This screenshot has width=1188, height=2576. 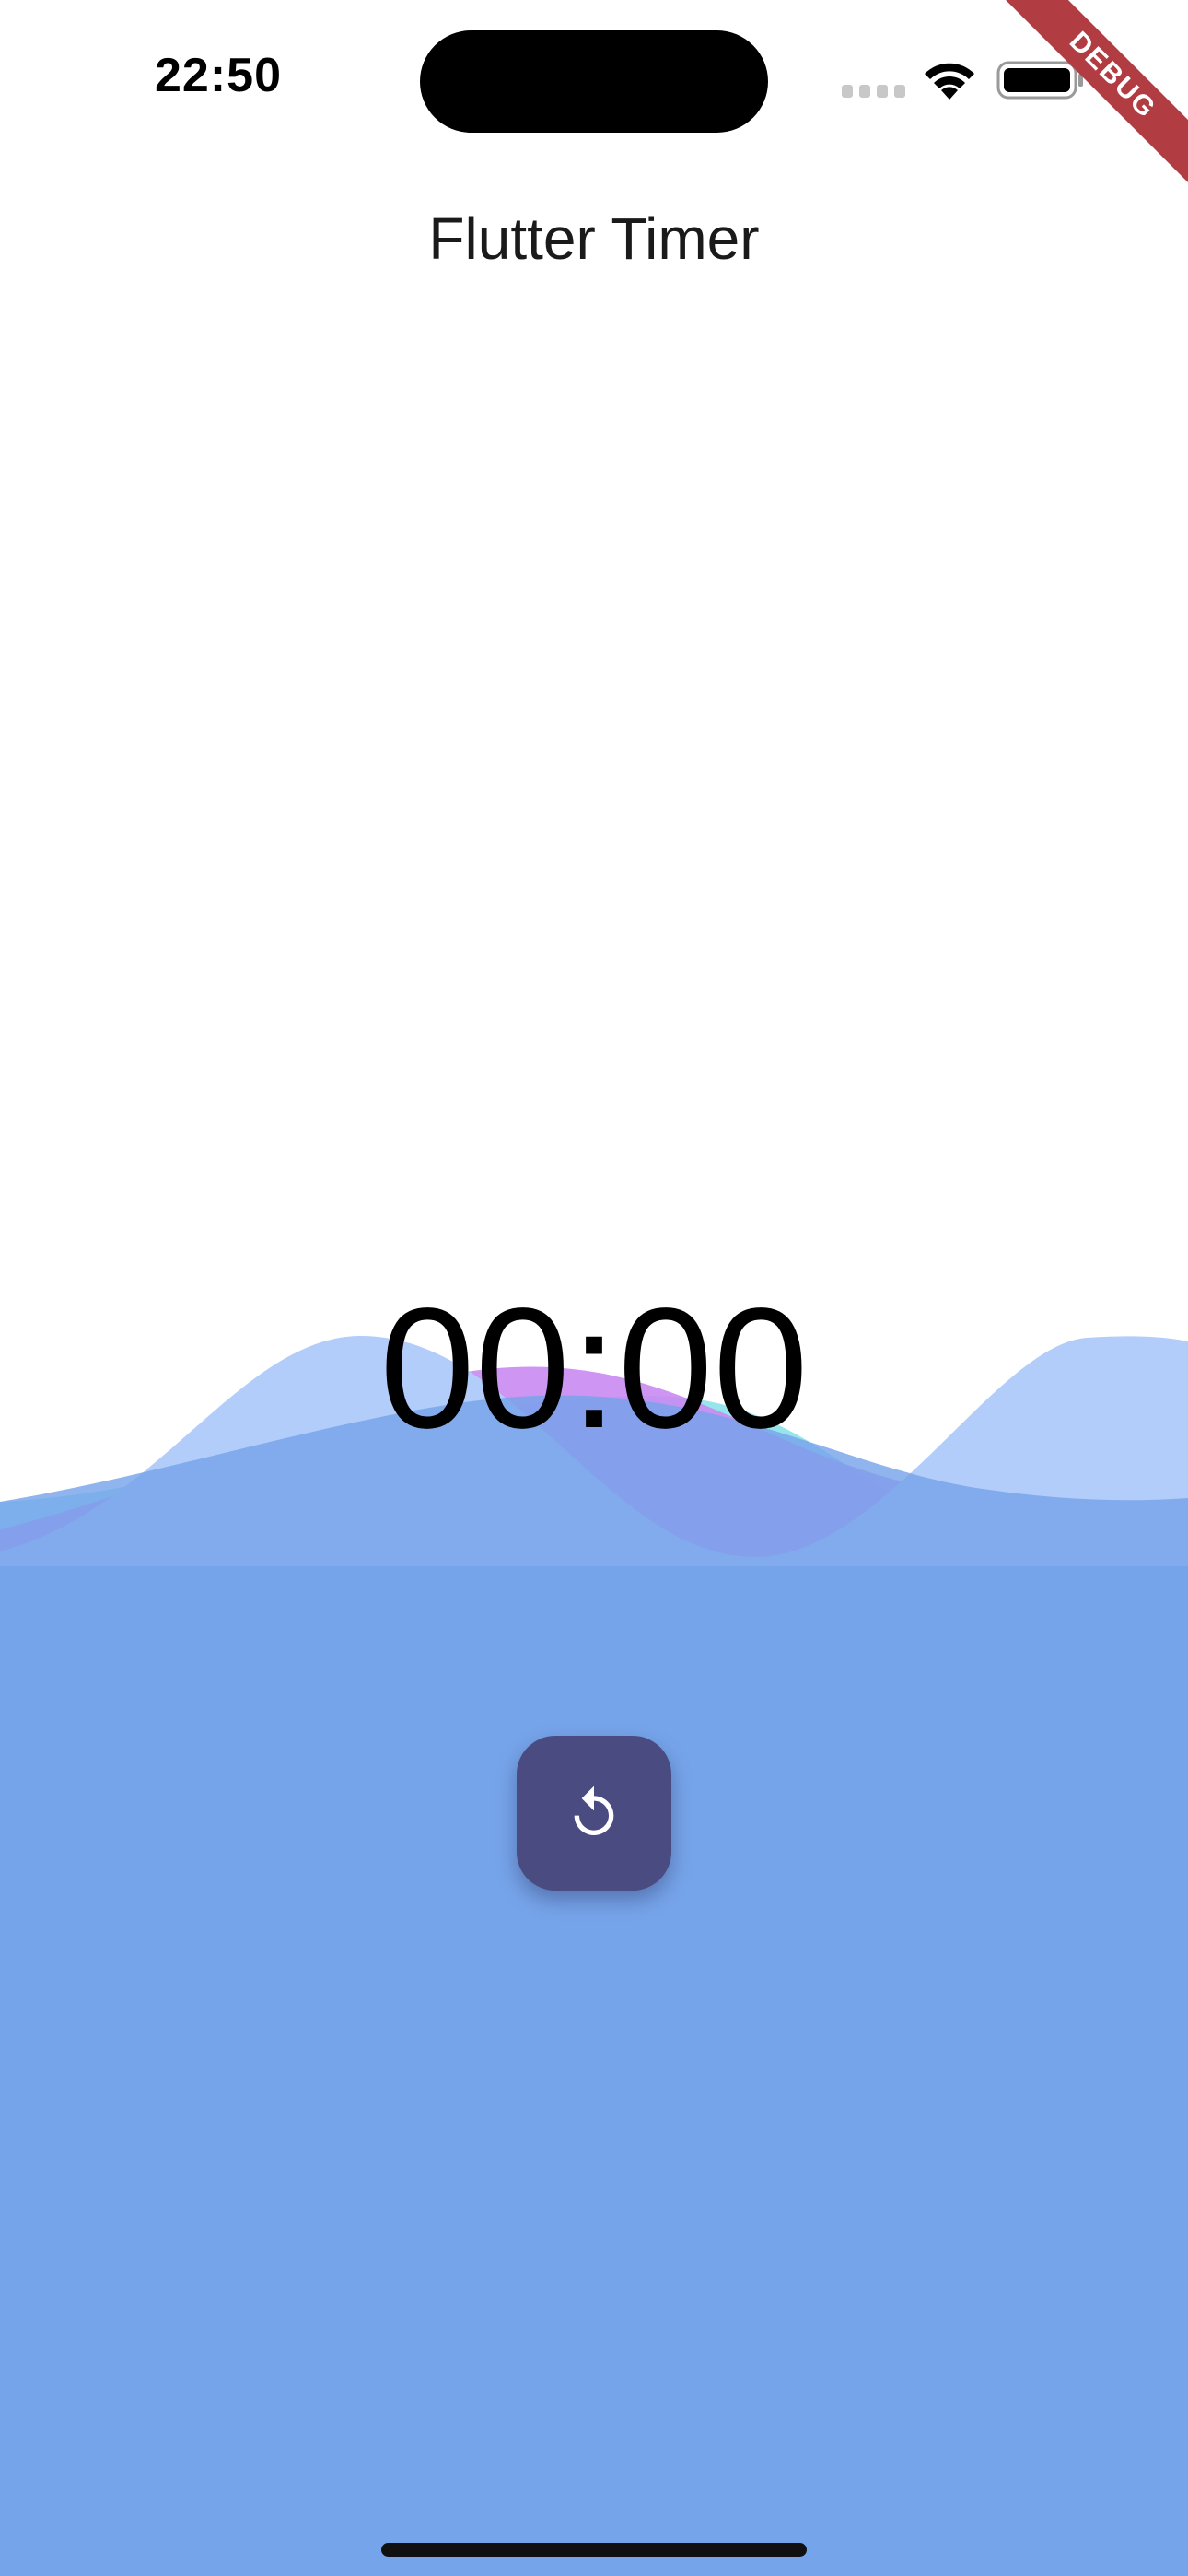 What do you see at coordinates (594, 1368) in the screenshot?
I see `timer-display: 00:00` at bounding box center [594, 1368].